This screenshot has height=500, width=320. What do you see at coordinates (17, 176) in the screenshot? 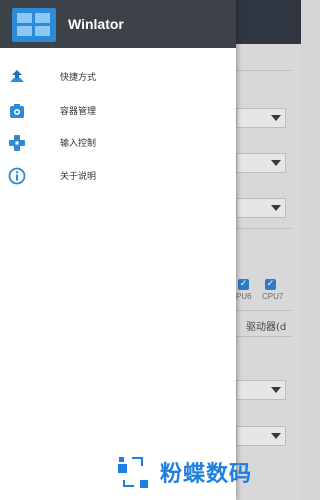
I see `info-icon` at bounding box center [17, 176].